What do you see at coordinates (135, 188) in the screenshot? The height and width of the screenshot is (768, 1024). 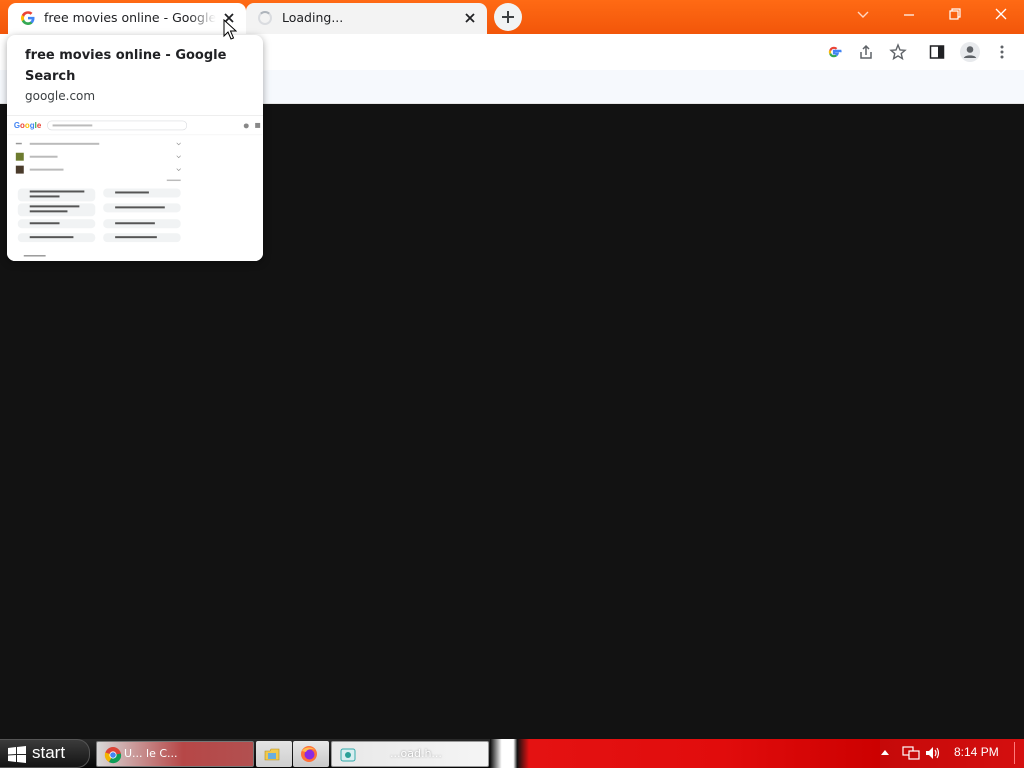 I see `hover-card-thumbnail: Google` at bounding box center [135, 188].